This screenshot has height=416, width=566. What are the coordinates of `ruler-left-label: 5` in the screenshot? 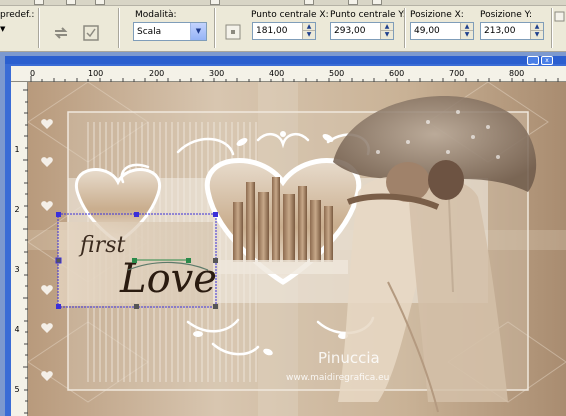 It's located at (17, 389).